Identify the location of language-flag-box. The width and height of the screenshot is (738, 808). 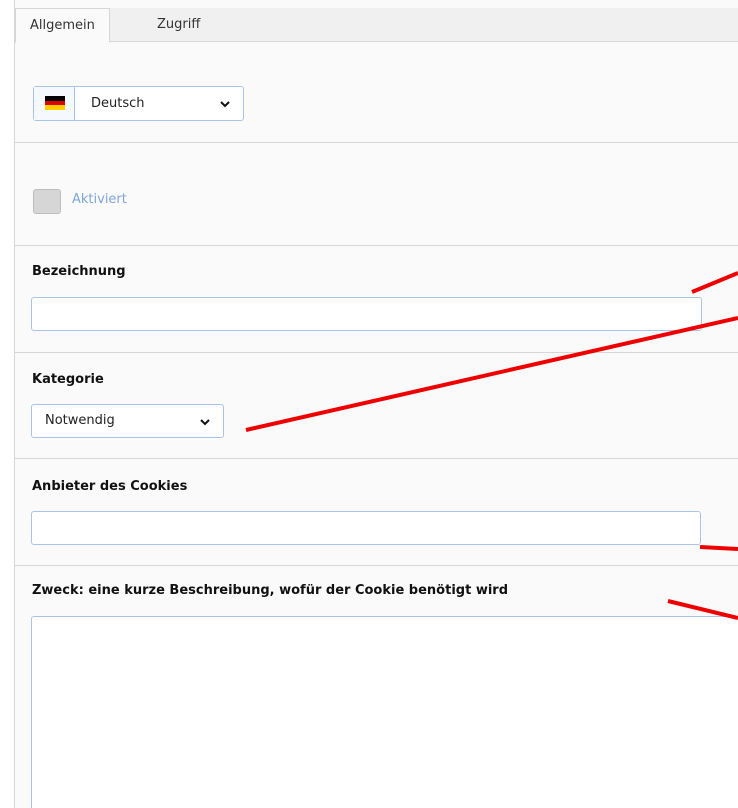
(54, 103).